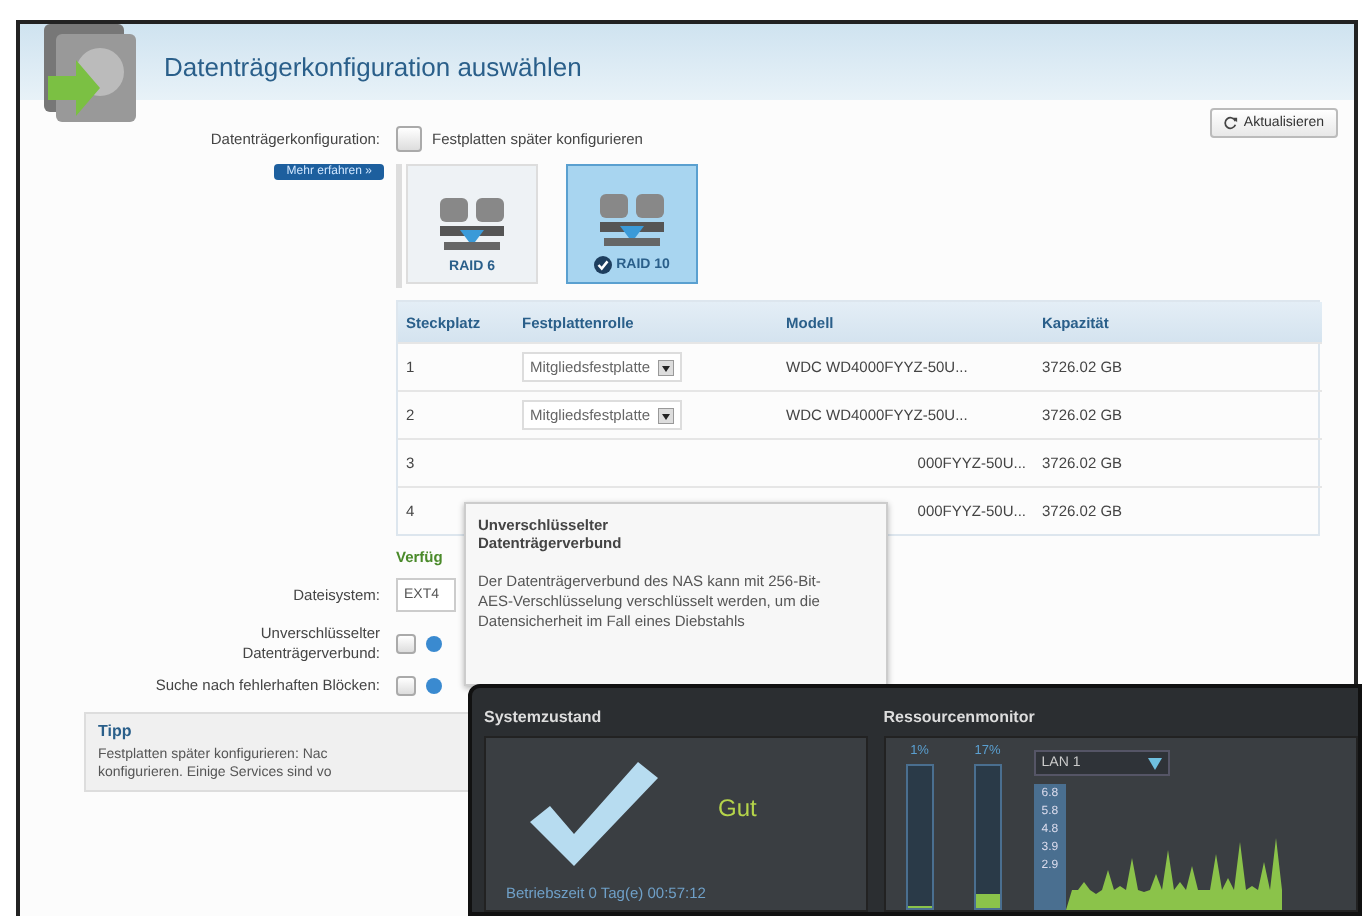 This screenshot has width=1362, height=916. I want to click on check-icon, so click(603, 265).